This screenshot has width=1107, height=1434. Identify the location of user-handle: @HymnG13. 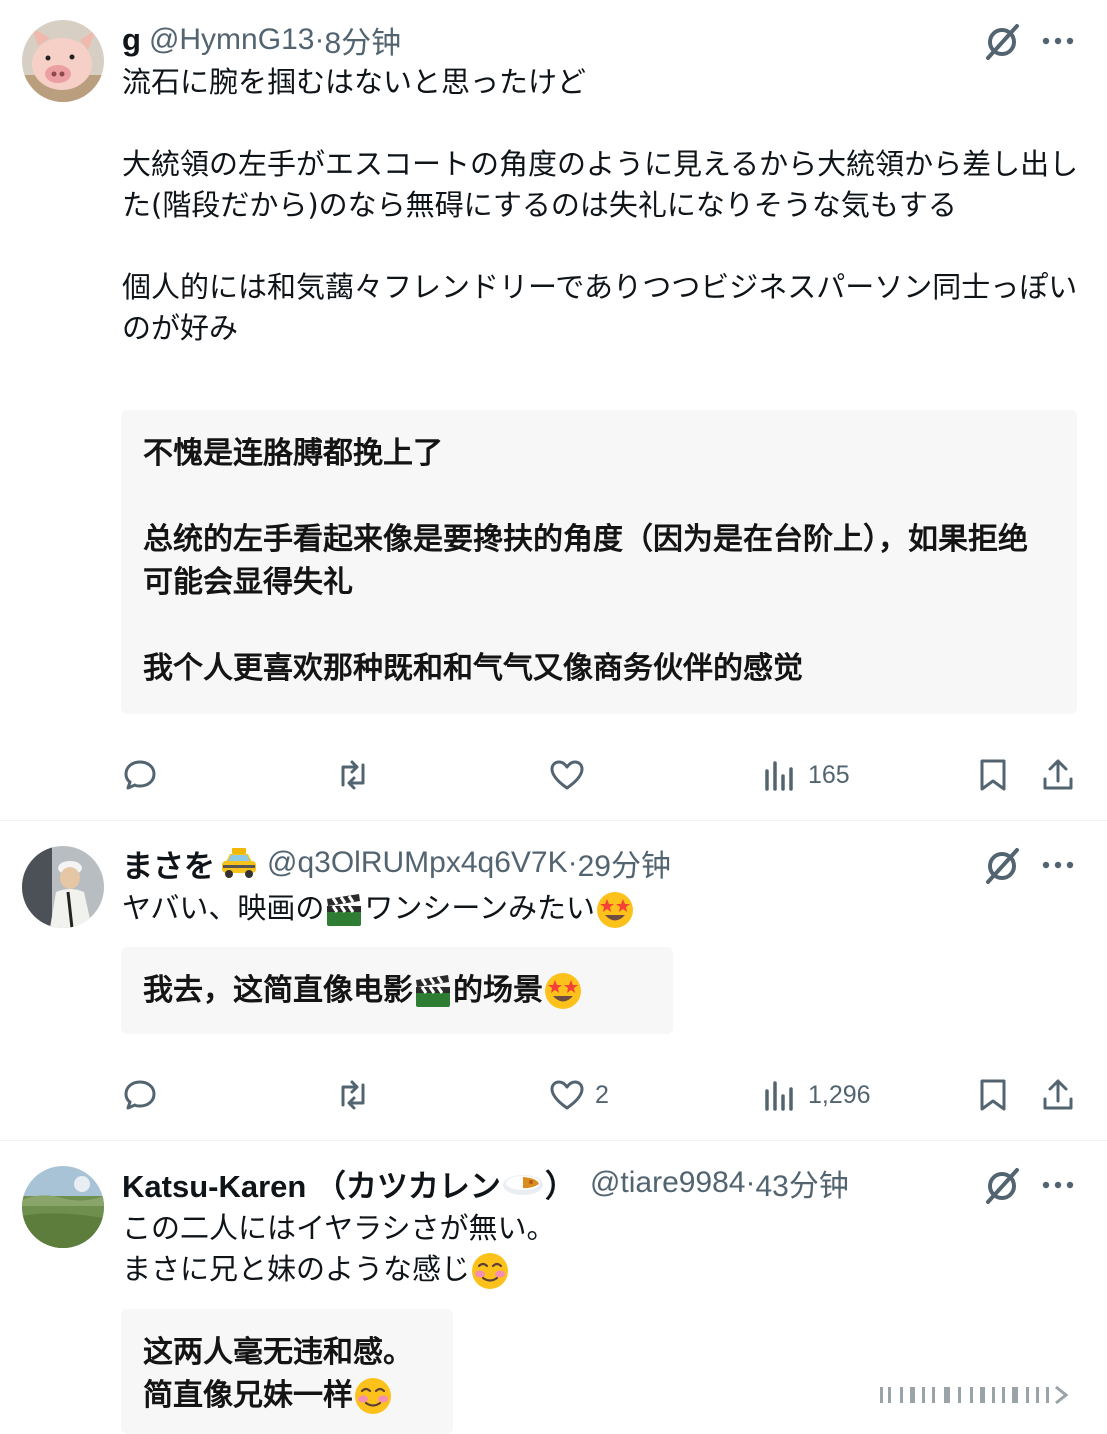
(232, 40).